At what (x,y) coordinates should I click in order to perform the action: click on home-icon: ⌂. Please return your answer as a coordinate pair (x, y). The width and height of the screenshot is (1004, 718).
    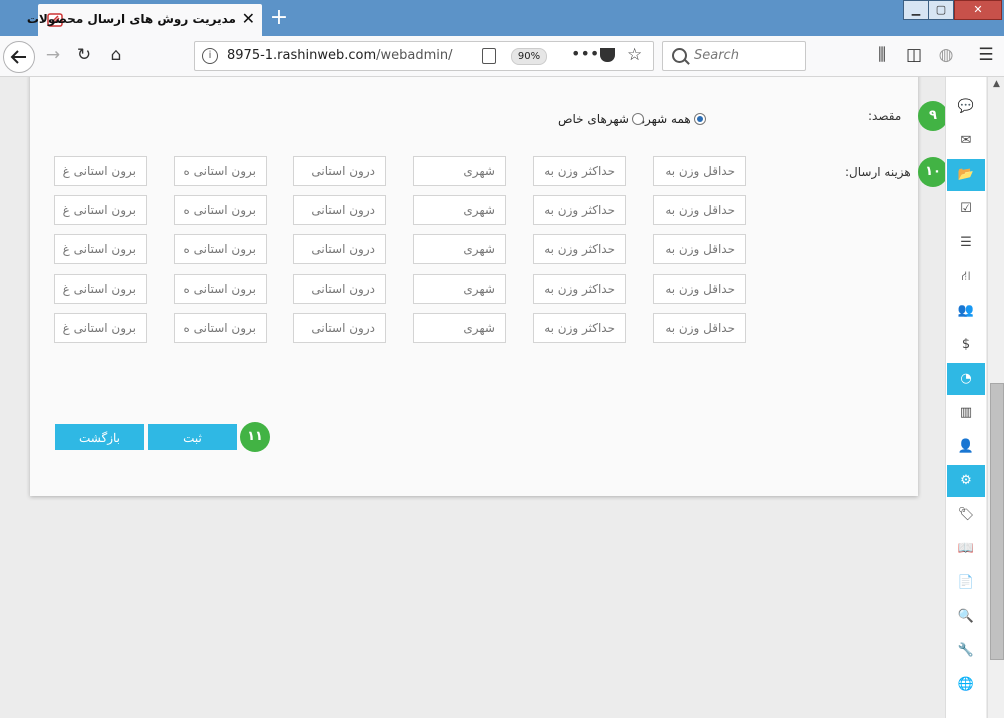
    Looking at the image, I should click on (116, 55).